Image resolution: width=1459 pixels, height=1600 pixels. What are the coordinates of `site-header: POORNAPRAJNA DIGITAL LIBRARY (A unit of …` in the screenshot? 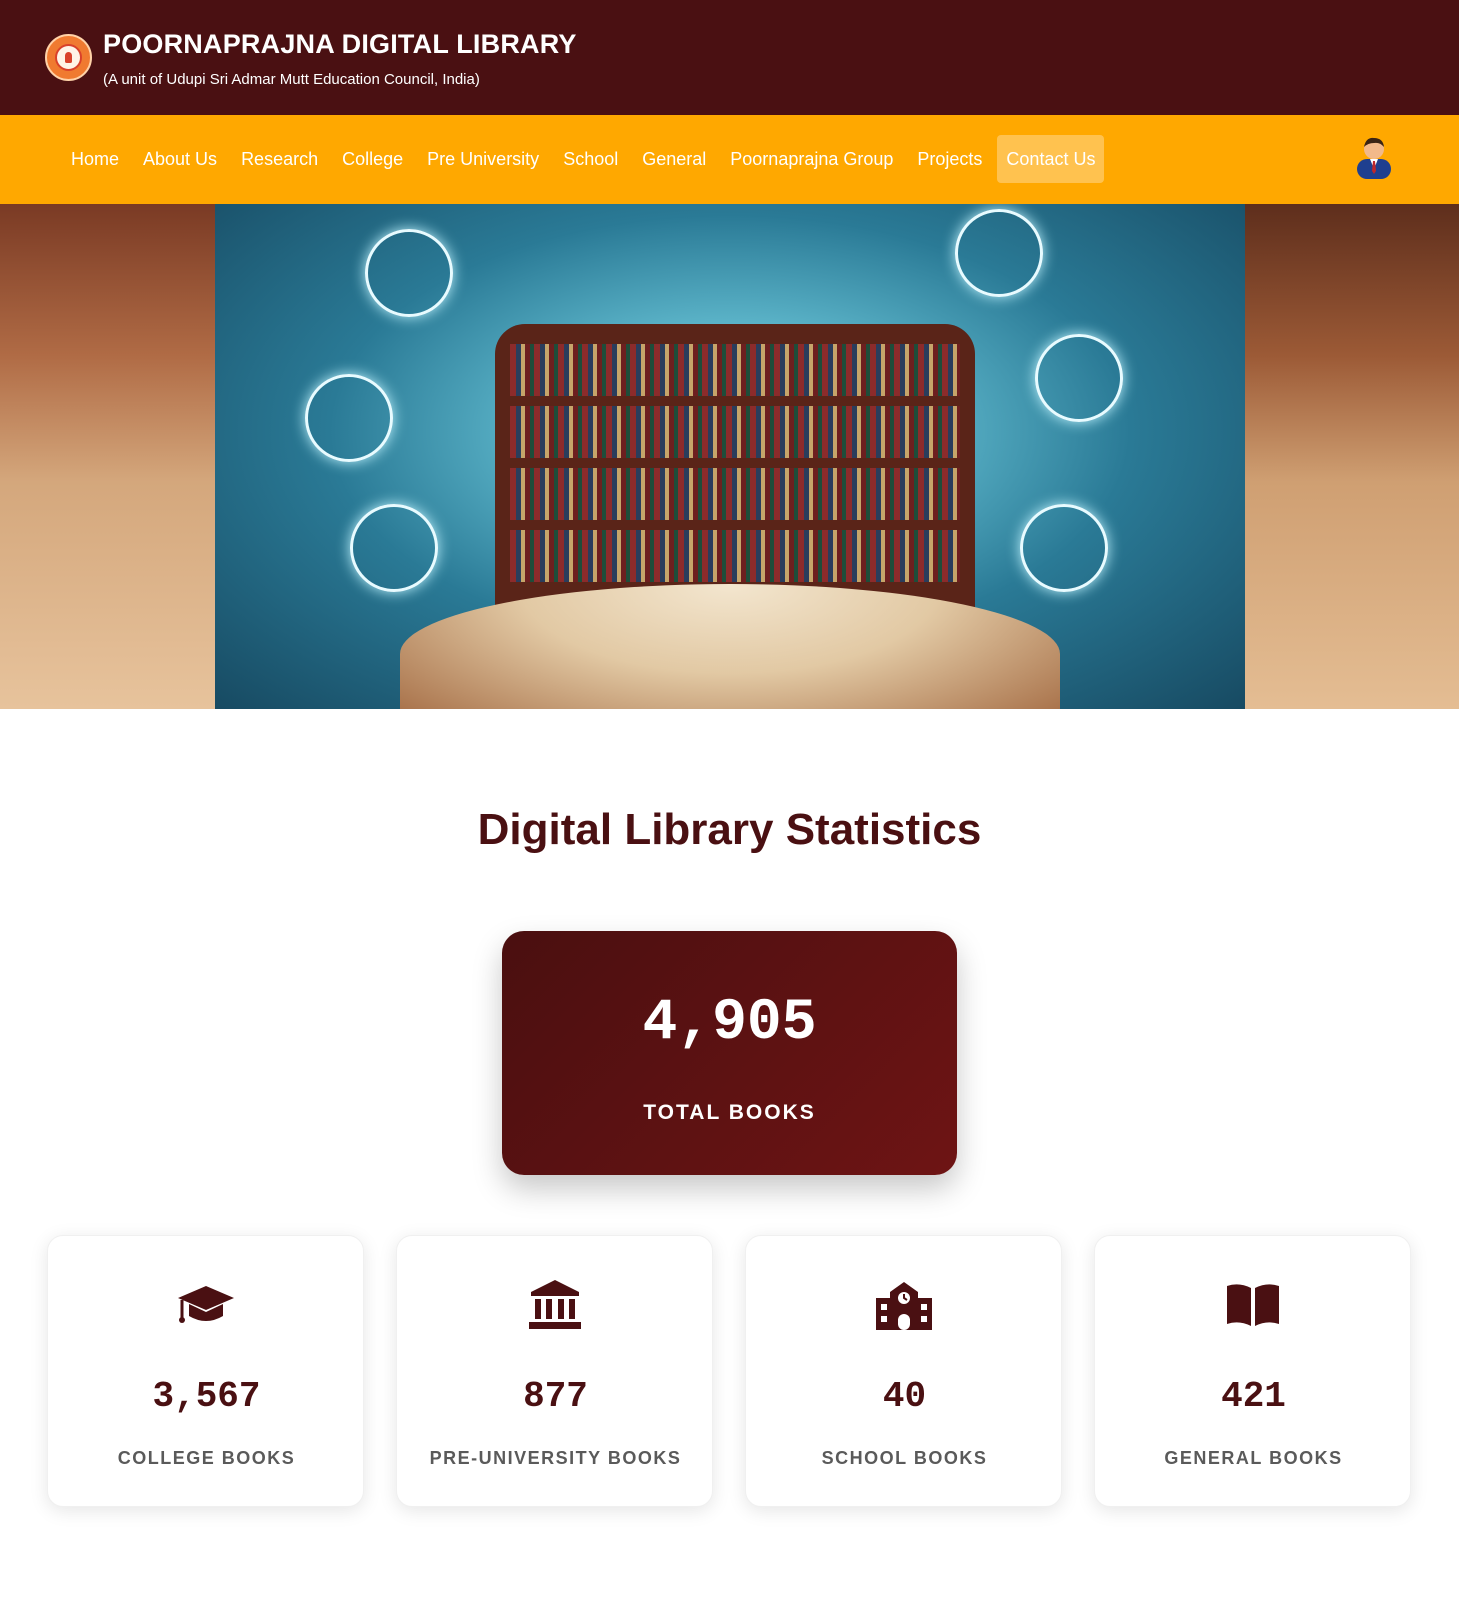 It's located at (729, 57).